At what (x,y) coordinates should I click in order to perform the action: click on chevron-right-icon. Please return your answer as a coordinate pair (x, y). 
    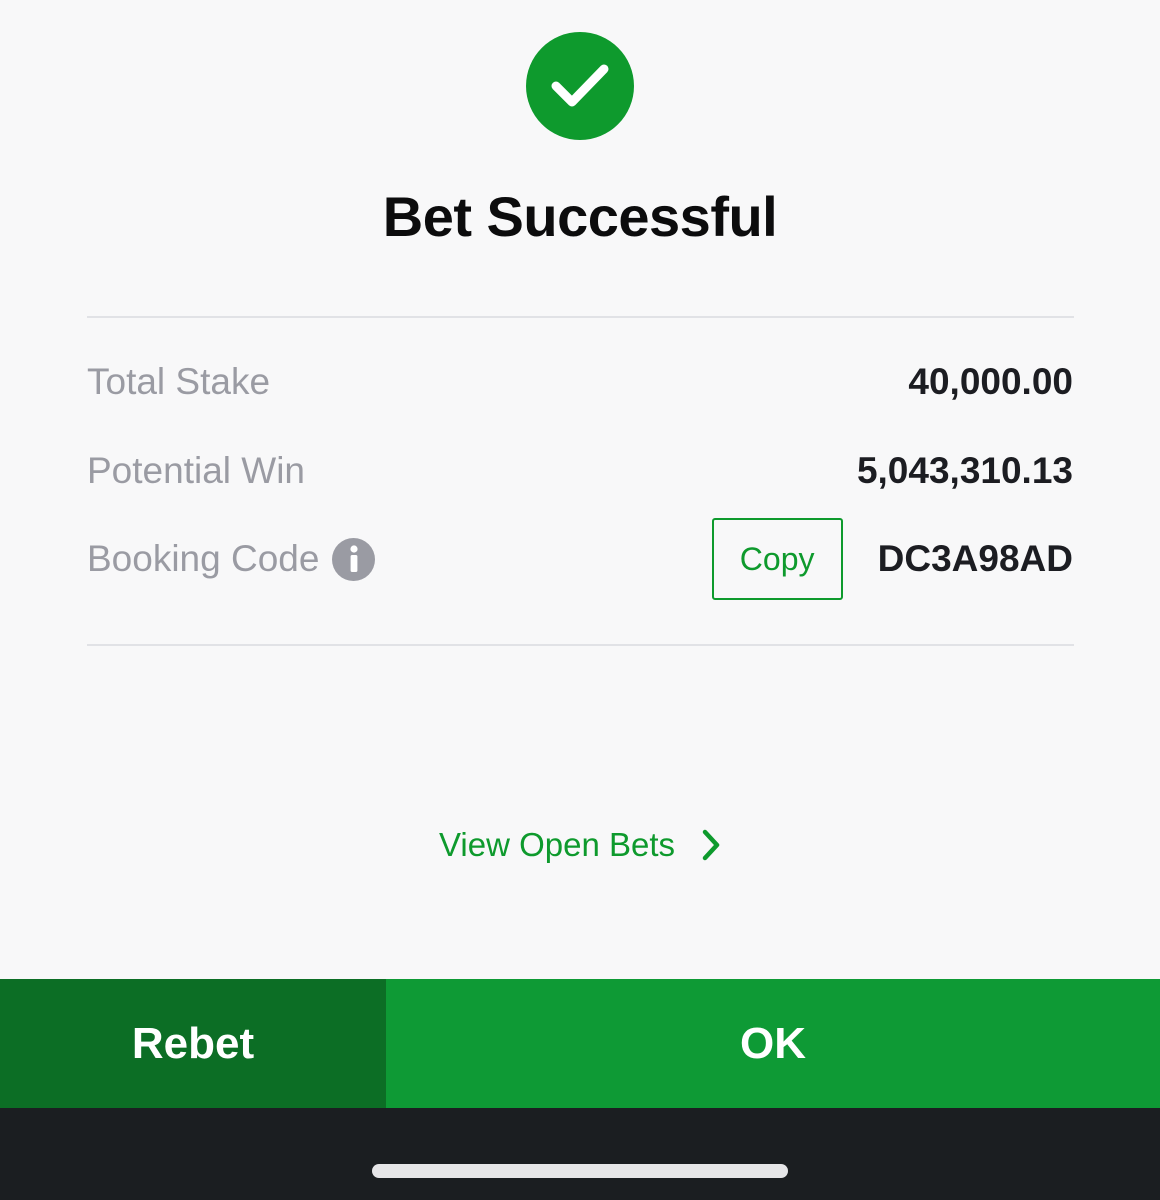
    Looking at the image, I should click on (711, 845).